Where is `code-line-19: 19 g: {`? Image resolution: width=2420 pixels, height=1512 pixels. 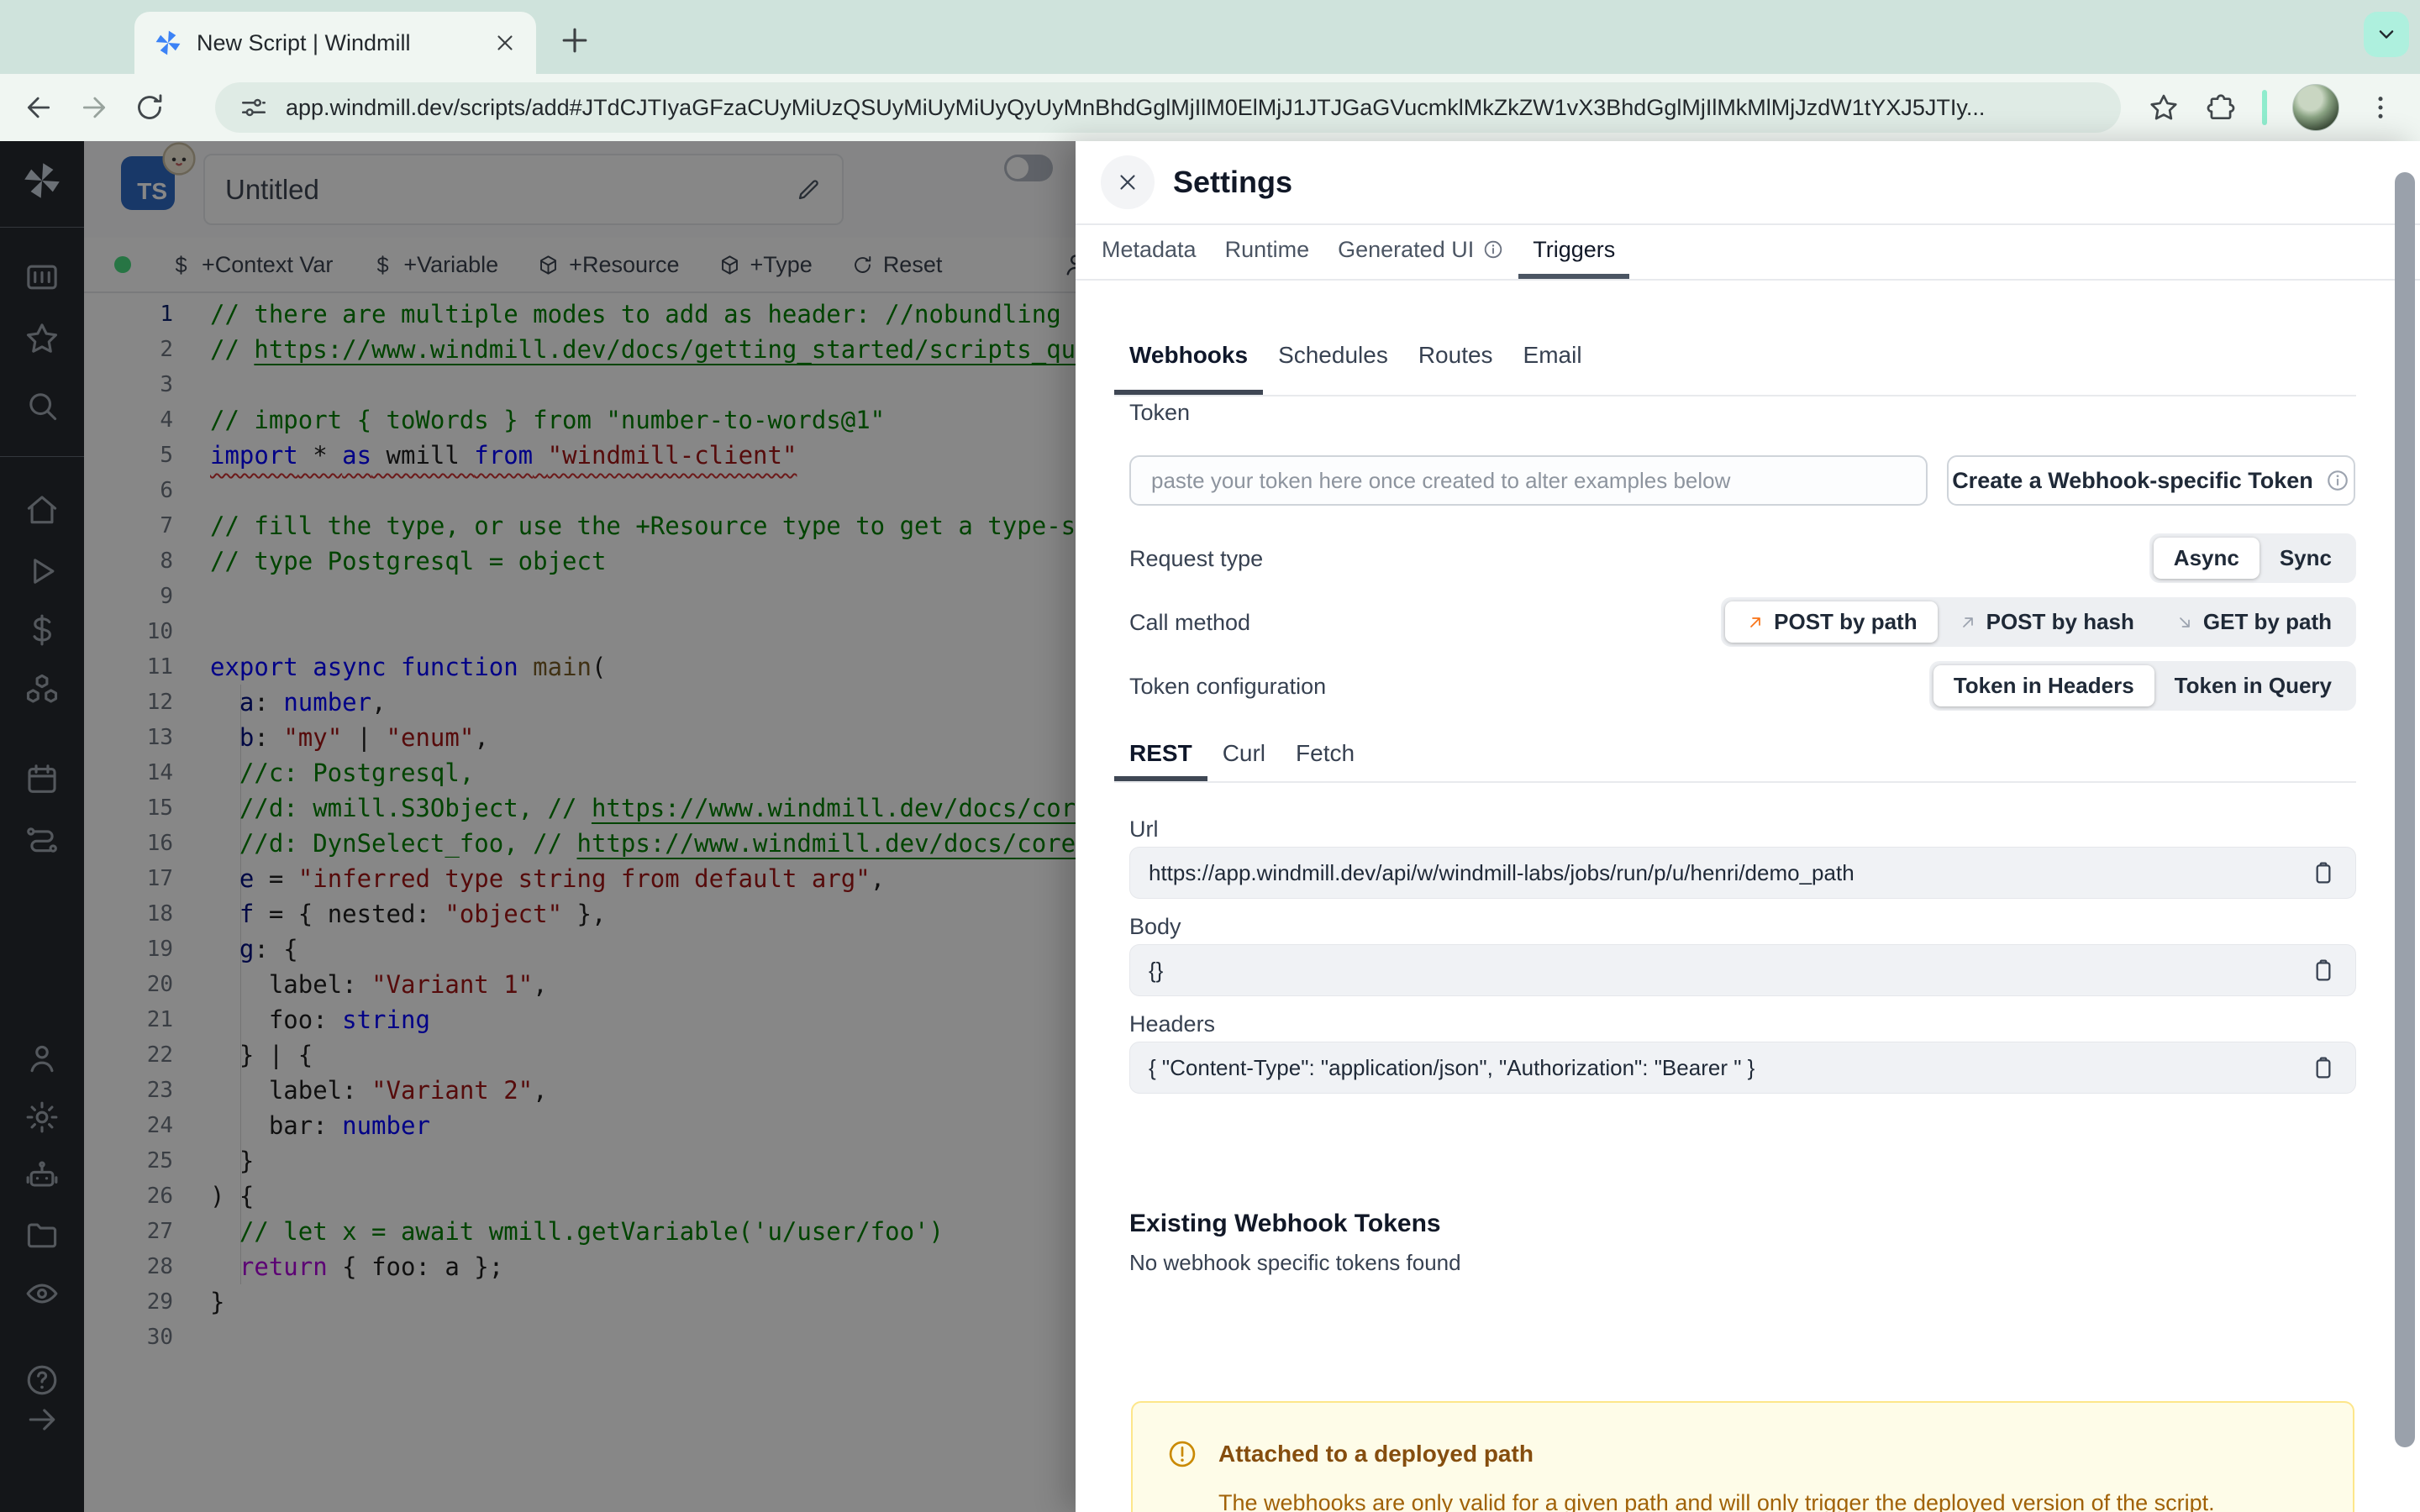 code-line-19: 19 g: { is located at coordinates (580, 949).